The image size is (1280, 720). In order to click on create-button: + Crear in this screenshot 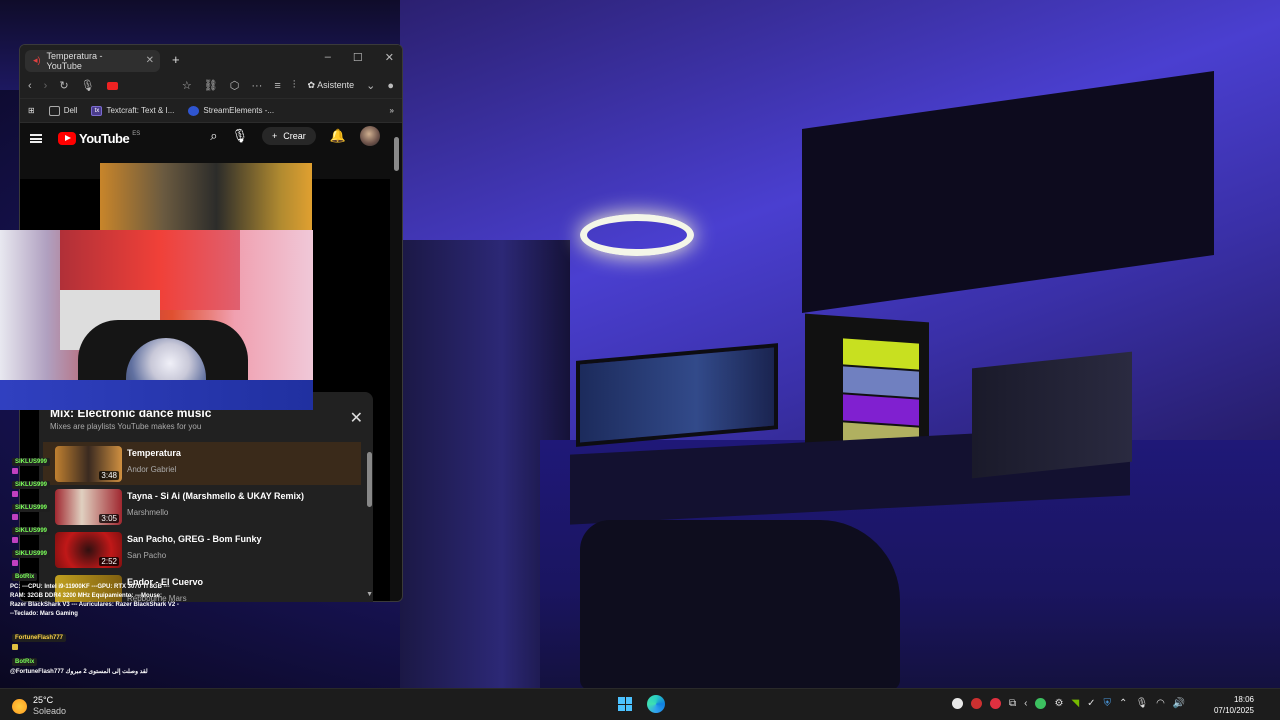, I will do `click(289, 136)`.